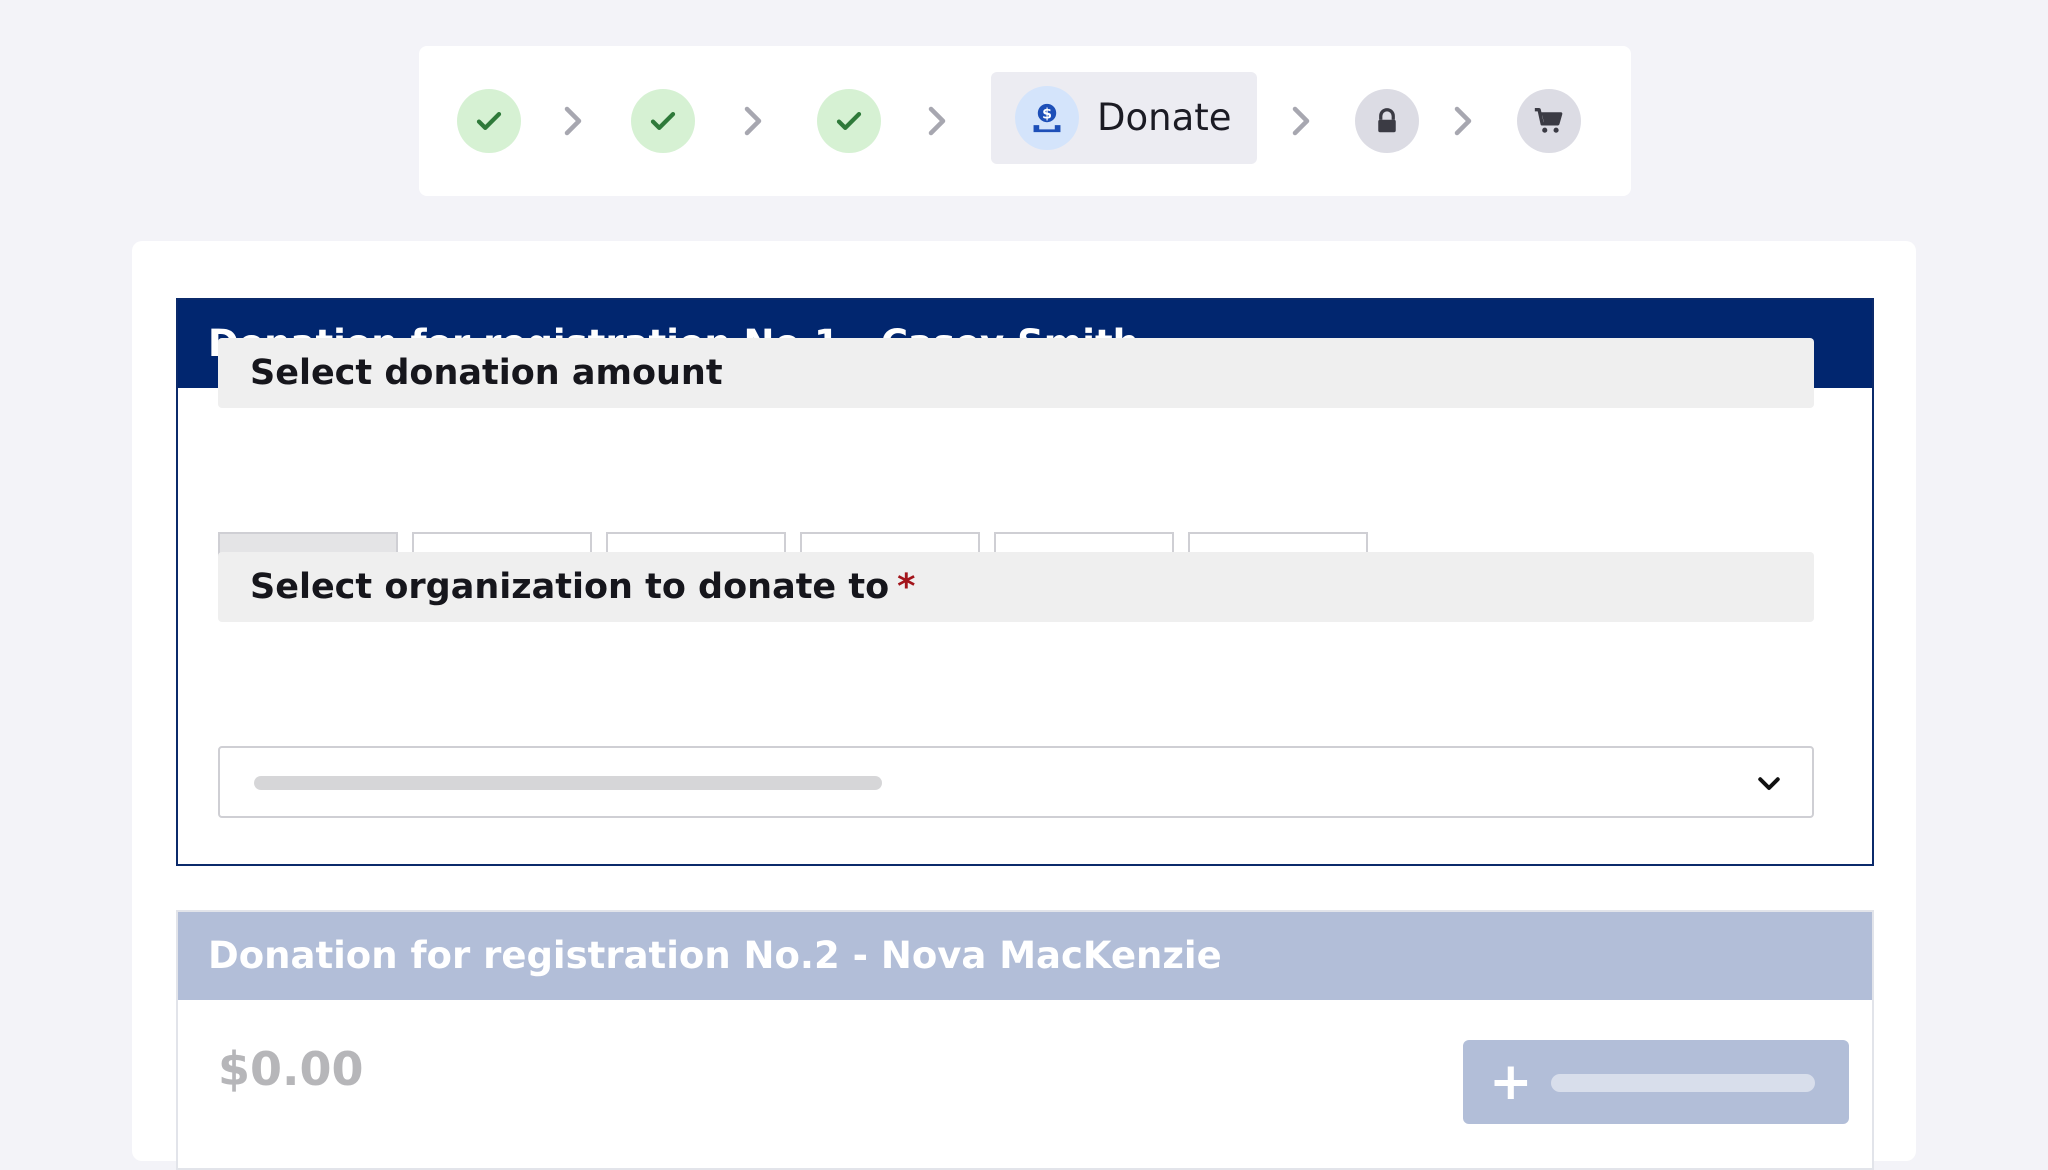  I want to click on progress-stepper: $ Donate, so click(1025, 121).